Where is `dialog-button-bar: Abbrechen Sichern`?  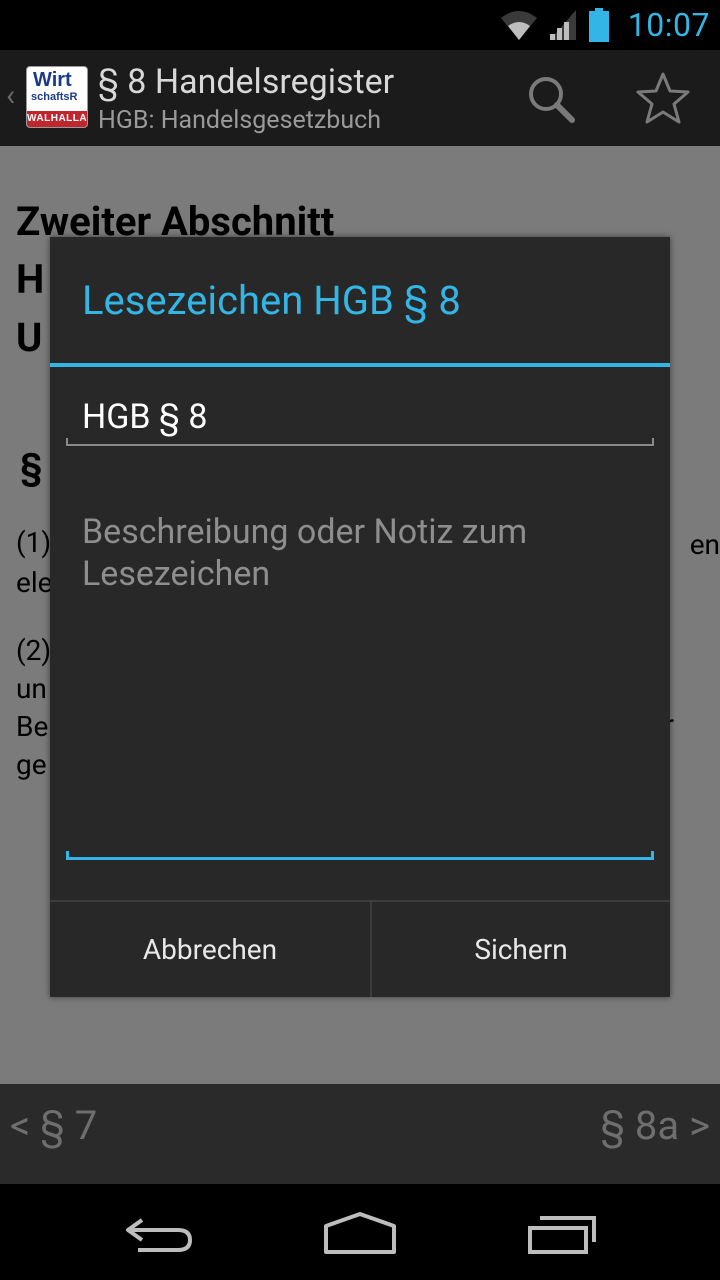 dialog-button-bar: Abbrechen Sichern is located at coordinates (360, 948).